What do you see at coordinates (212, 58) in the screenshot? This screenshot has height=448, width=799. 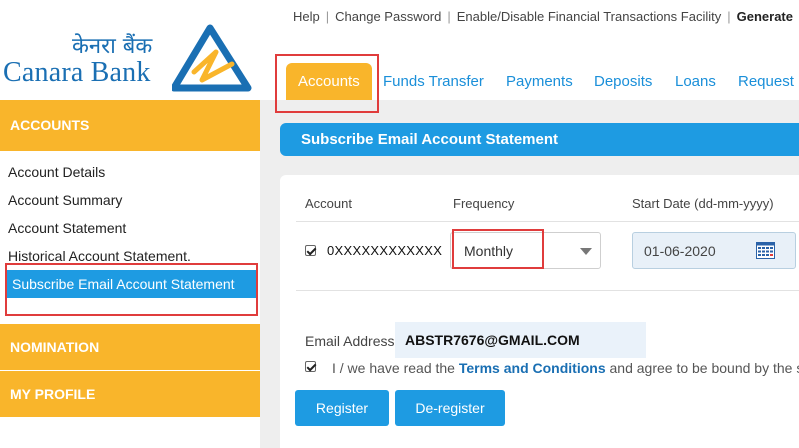 I see `canara-triangle-logo-icon` at bounding box center [212, 58].